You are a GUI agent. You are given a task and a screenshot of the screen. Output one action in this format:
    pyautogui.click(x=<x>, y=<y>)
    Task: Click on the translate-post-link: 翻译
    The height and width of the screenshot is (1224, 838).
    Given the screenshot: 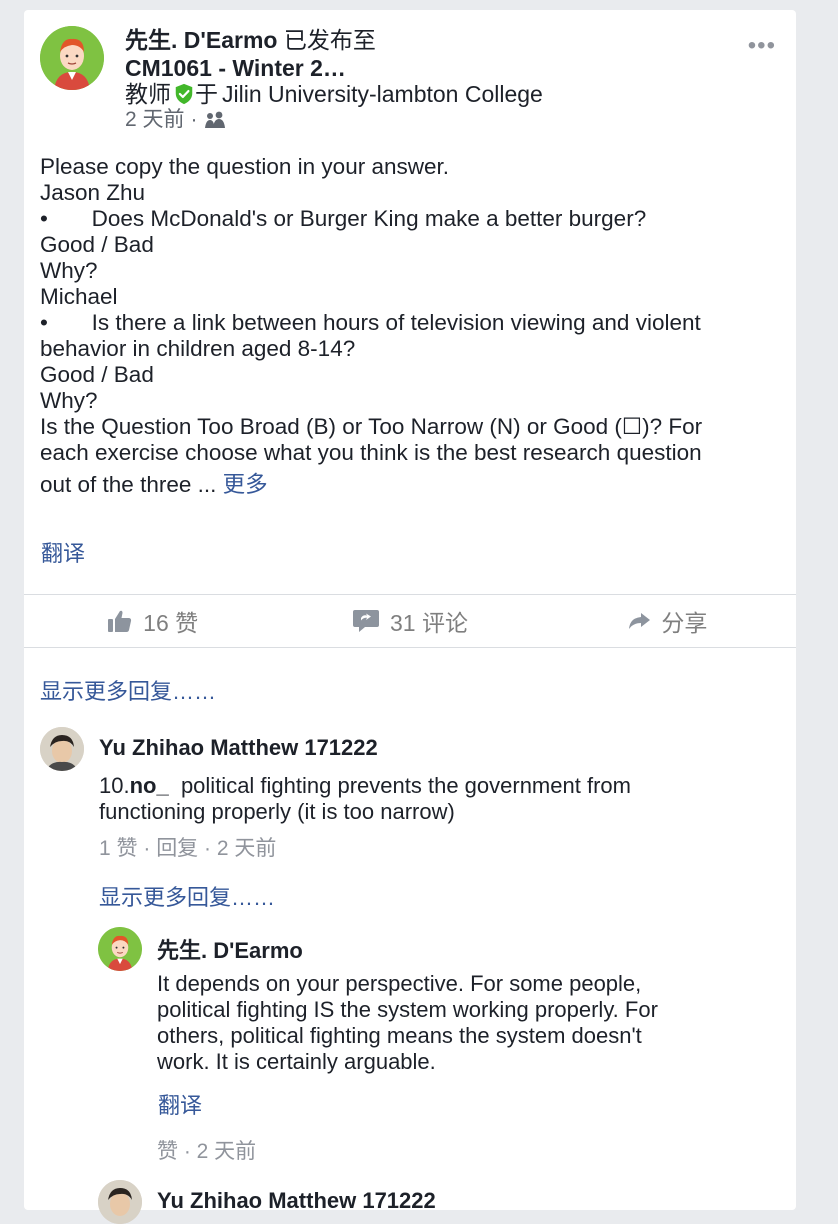 What is the action you would take?
    pyautogui.click(x=63, y=552)
    